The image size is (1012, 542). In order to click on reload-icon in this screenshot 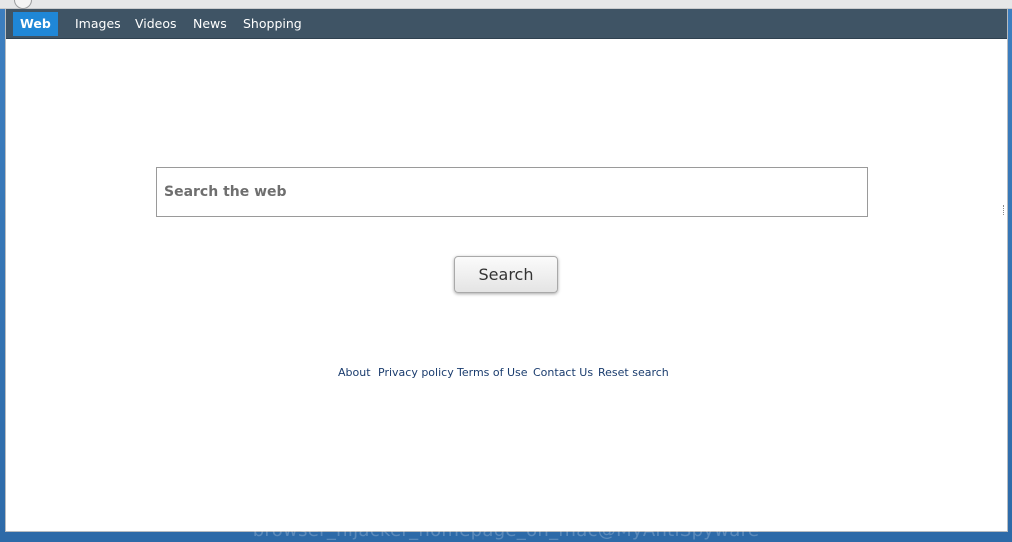, I will do `click(23, 4)`.